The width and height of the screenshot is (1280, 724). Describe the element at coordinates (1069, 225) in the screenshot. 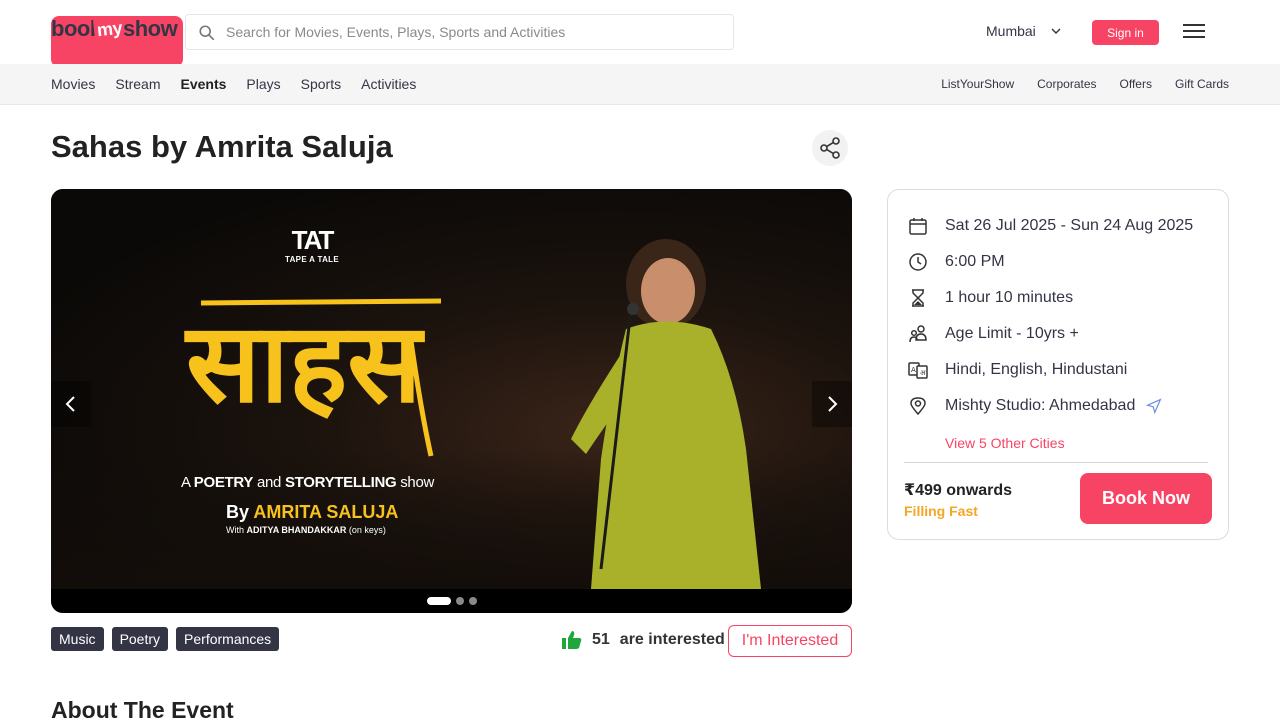

I see `event-date: Sat 26 Jul 2025 - Sun 24 Aug 2025` at that location.